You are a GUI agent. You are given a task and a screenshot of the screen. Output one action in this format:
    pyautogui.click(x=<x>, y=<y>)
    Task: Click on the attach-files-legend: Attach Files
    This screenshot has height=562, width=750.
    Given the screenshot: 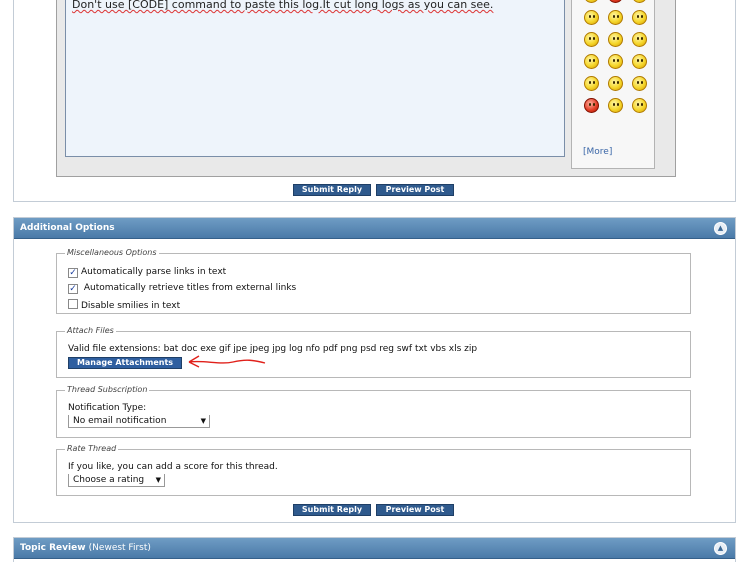 What is the action you would take?
    pyautogui.click(x=90, y=330)
    